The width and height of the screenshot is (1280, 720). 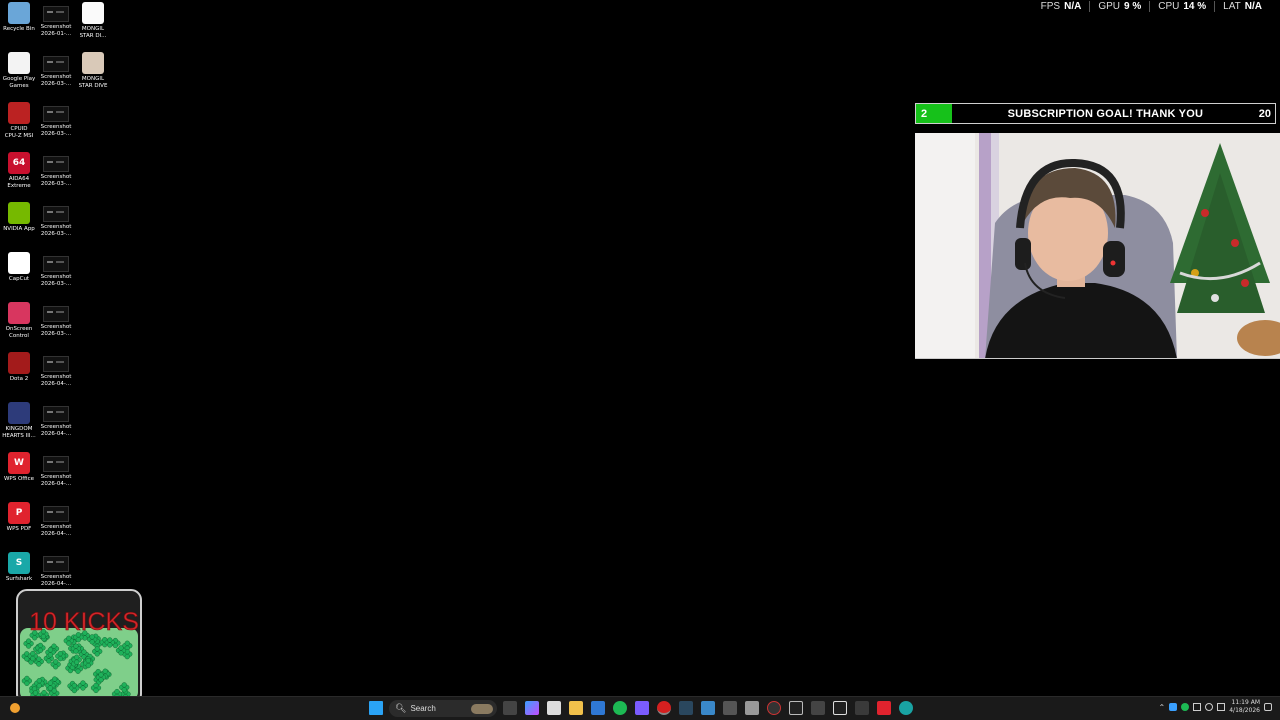 What do you see at coordinates (401, 708) in the screenshot?
I see `search-icon: 🔍︎` at bounding box center [401, 708].